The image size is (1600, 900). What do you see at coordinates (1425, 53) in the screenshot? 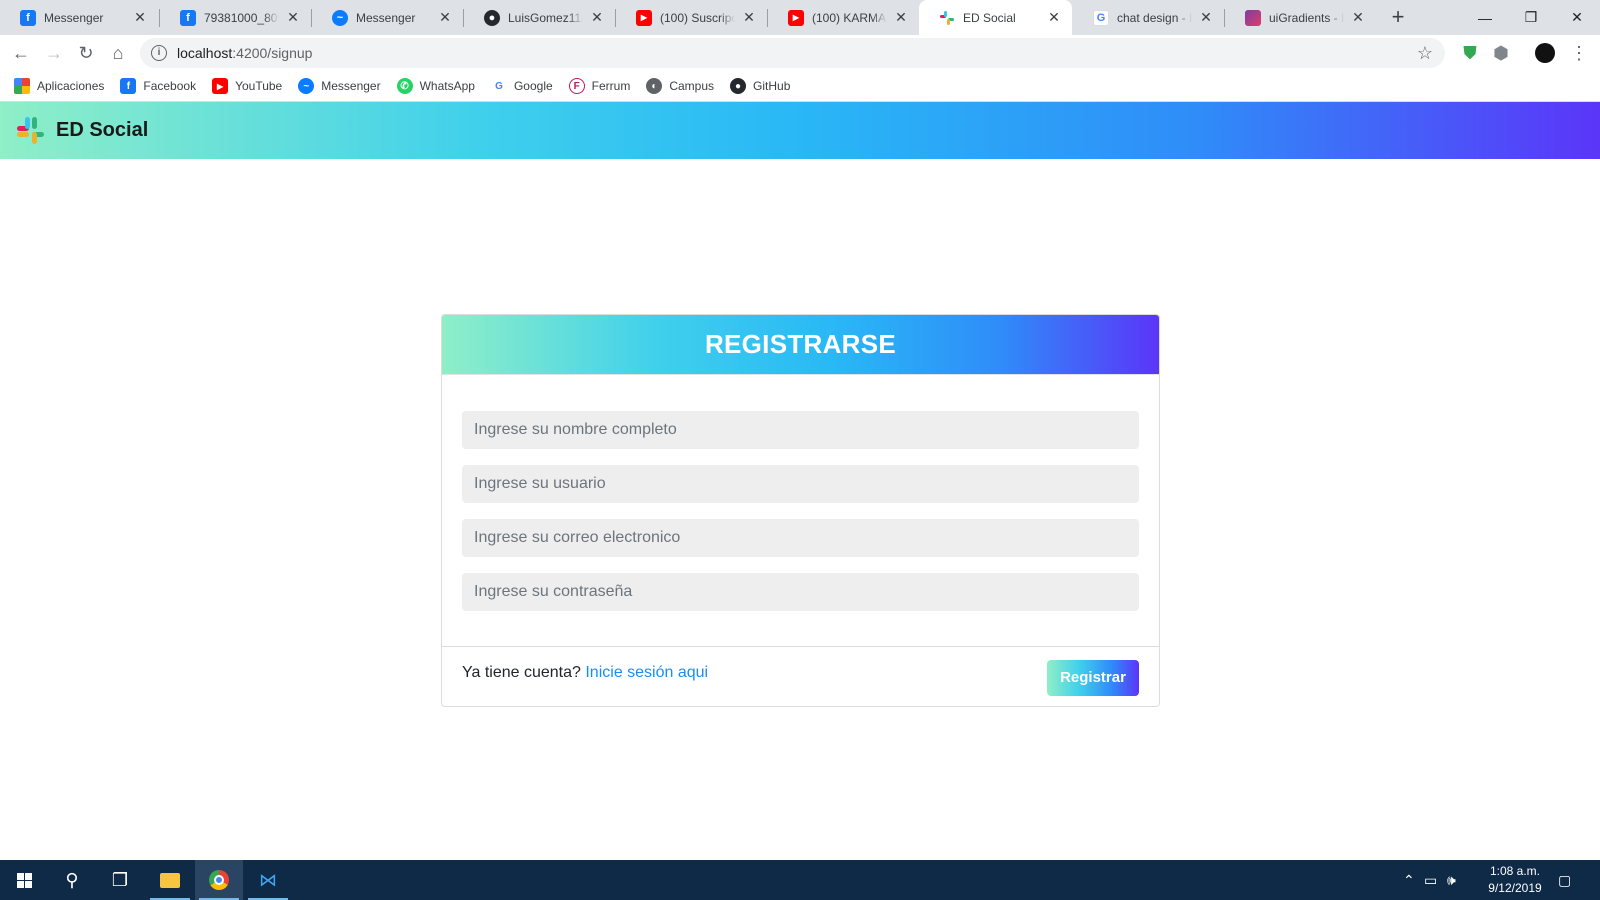
I see `bookmark-star-icon: ☆` at bounding box center [1425, 53].